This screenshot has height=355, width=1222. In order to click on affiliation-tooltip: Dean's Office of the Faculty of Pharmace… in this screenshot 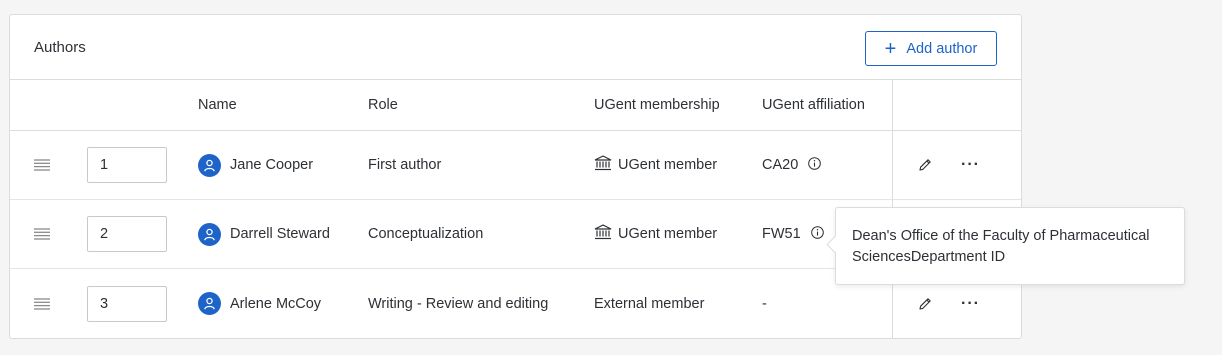, I will do `click(1010, 246)`.